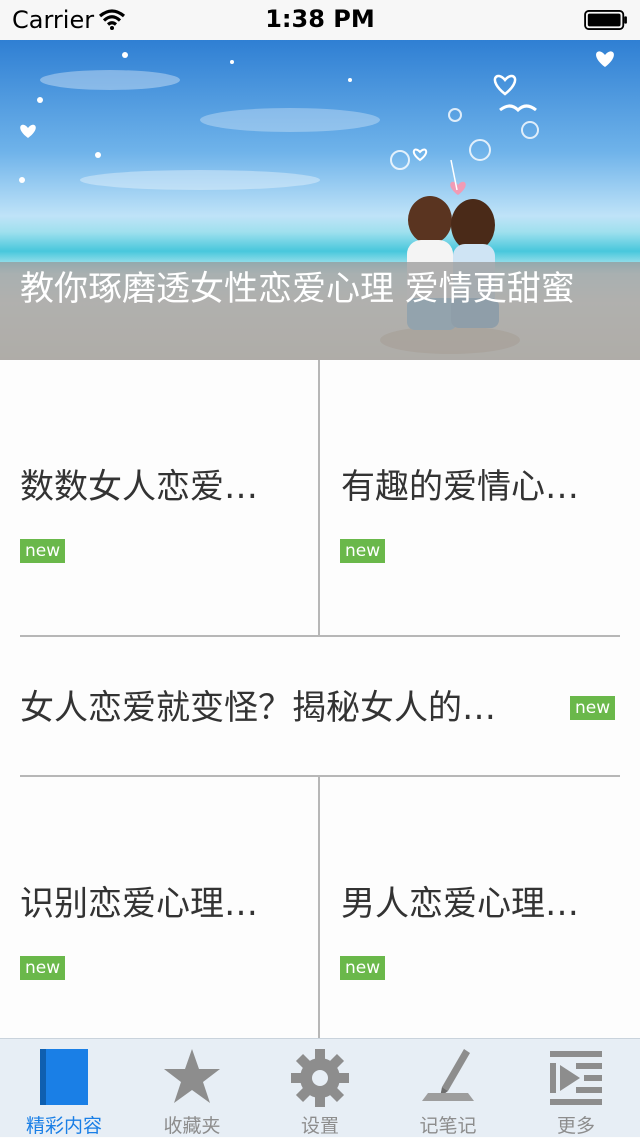  I want to click on tab-settings: 设置, so click(320, 1088).